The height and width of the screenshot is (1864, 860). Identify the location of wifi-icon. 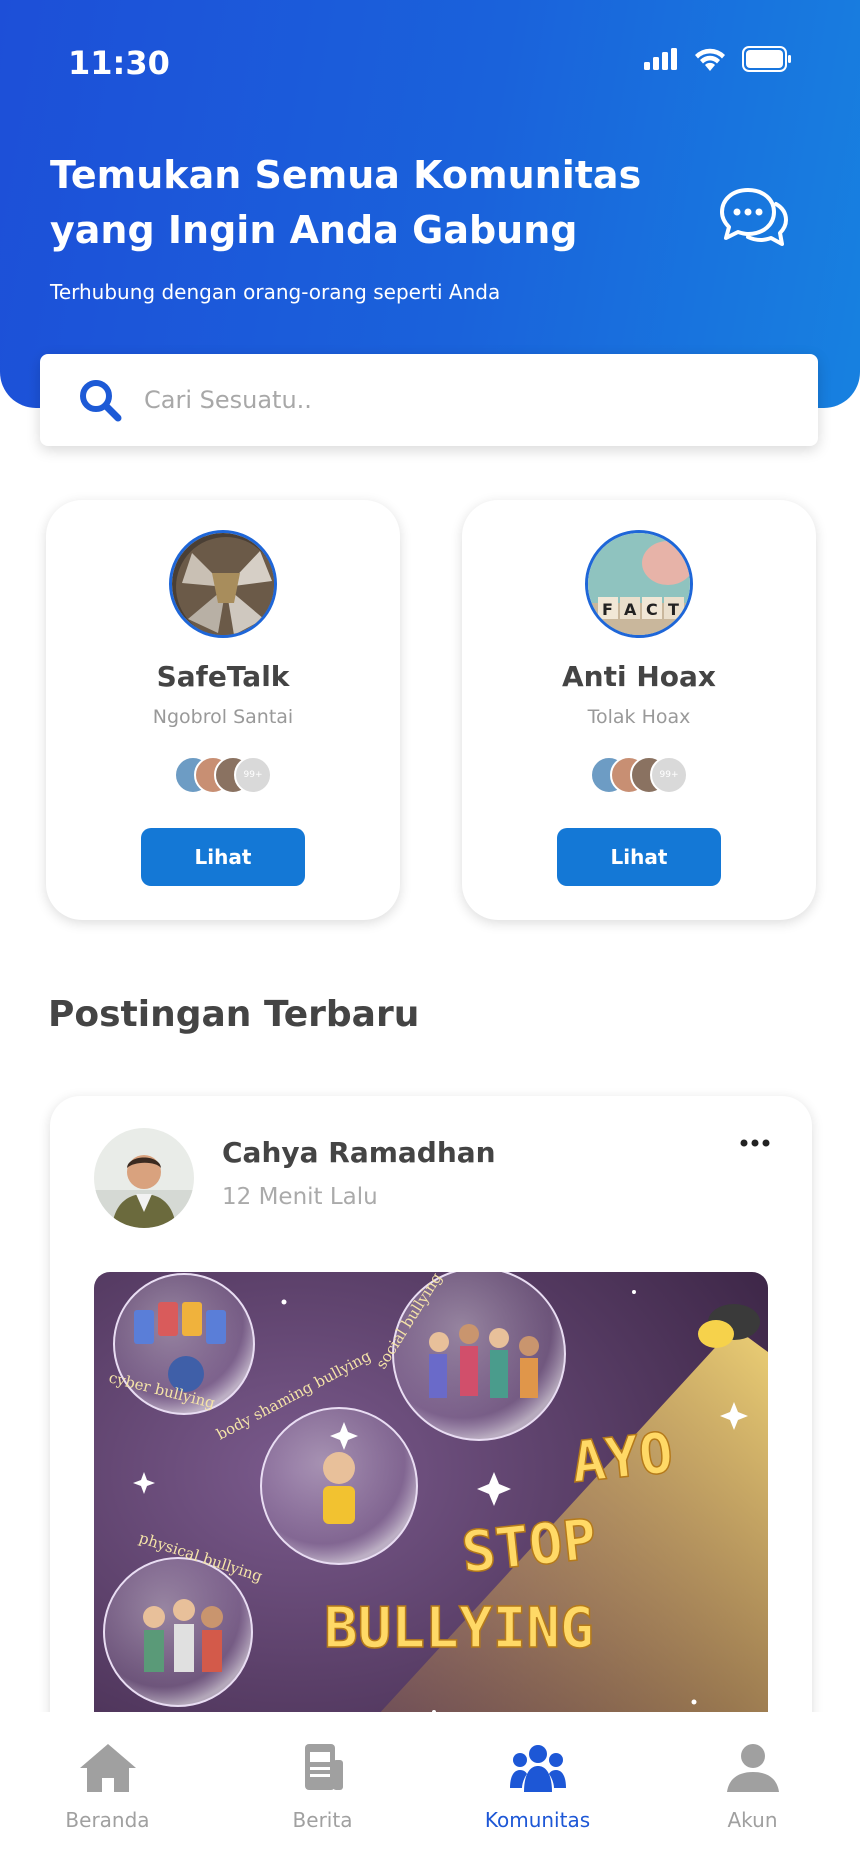
(710, 59).